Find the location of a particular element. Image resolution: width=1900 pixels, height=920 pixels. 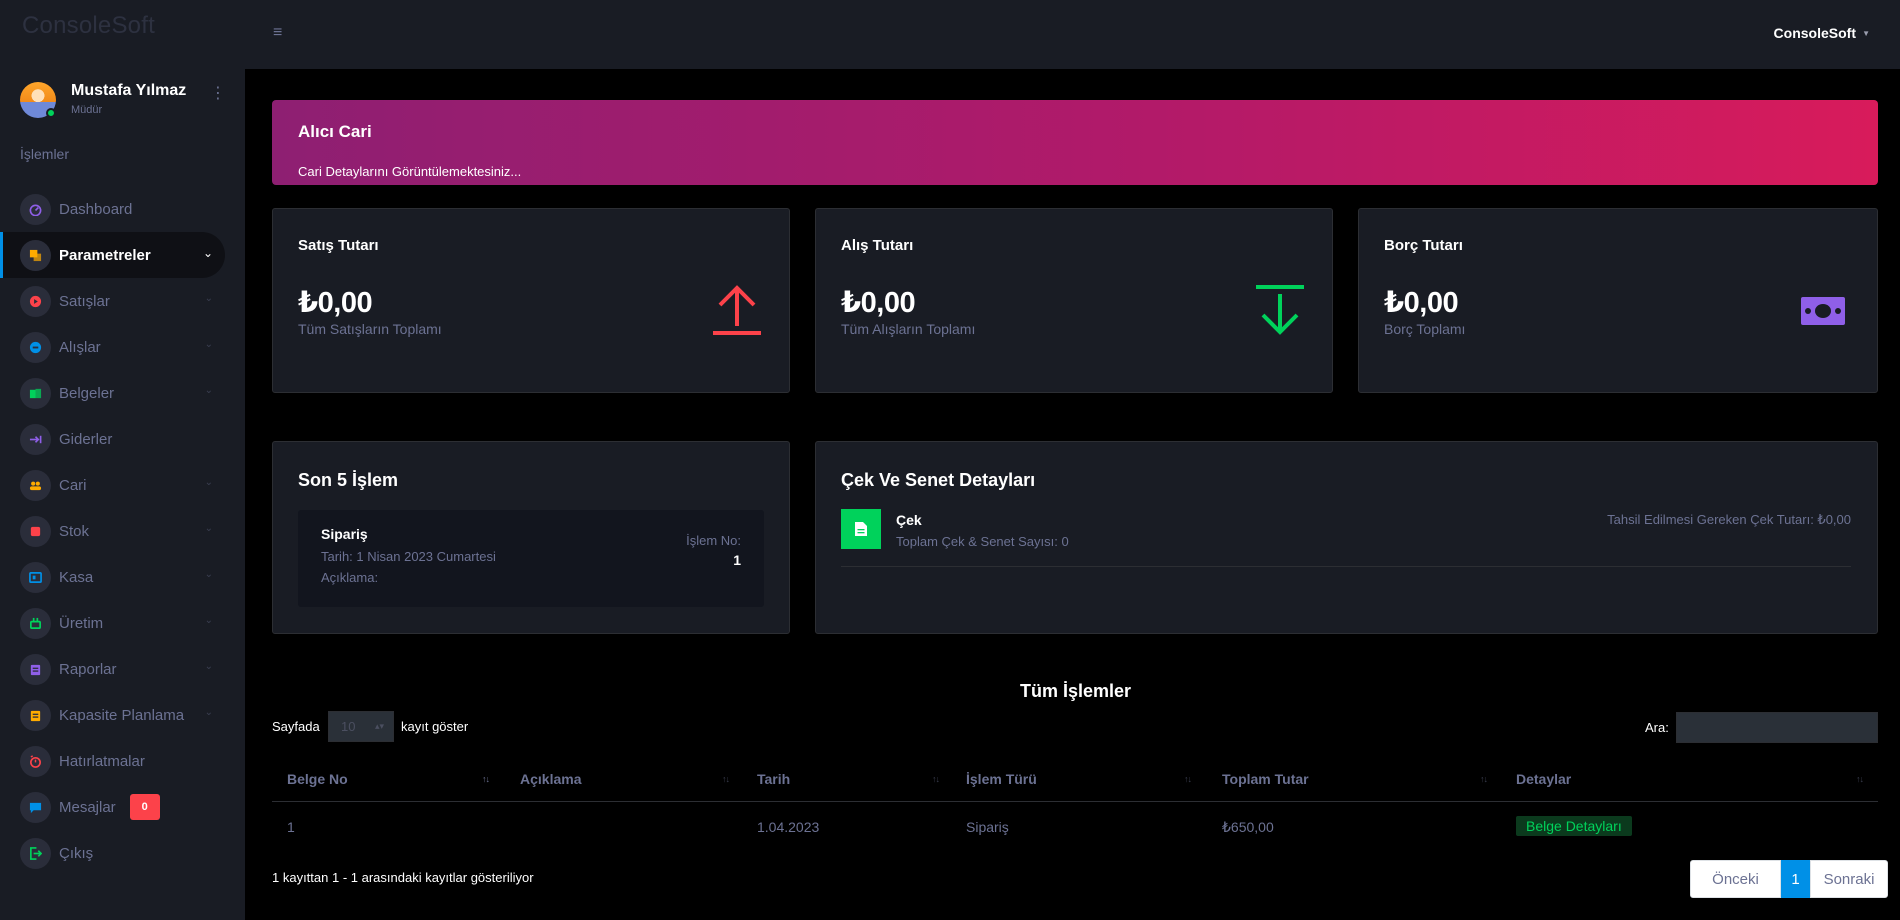

sidebar-item-label: Parametreler is located at coordinates (105, 255).